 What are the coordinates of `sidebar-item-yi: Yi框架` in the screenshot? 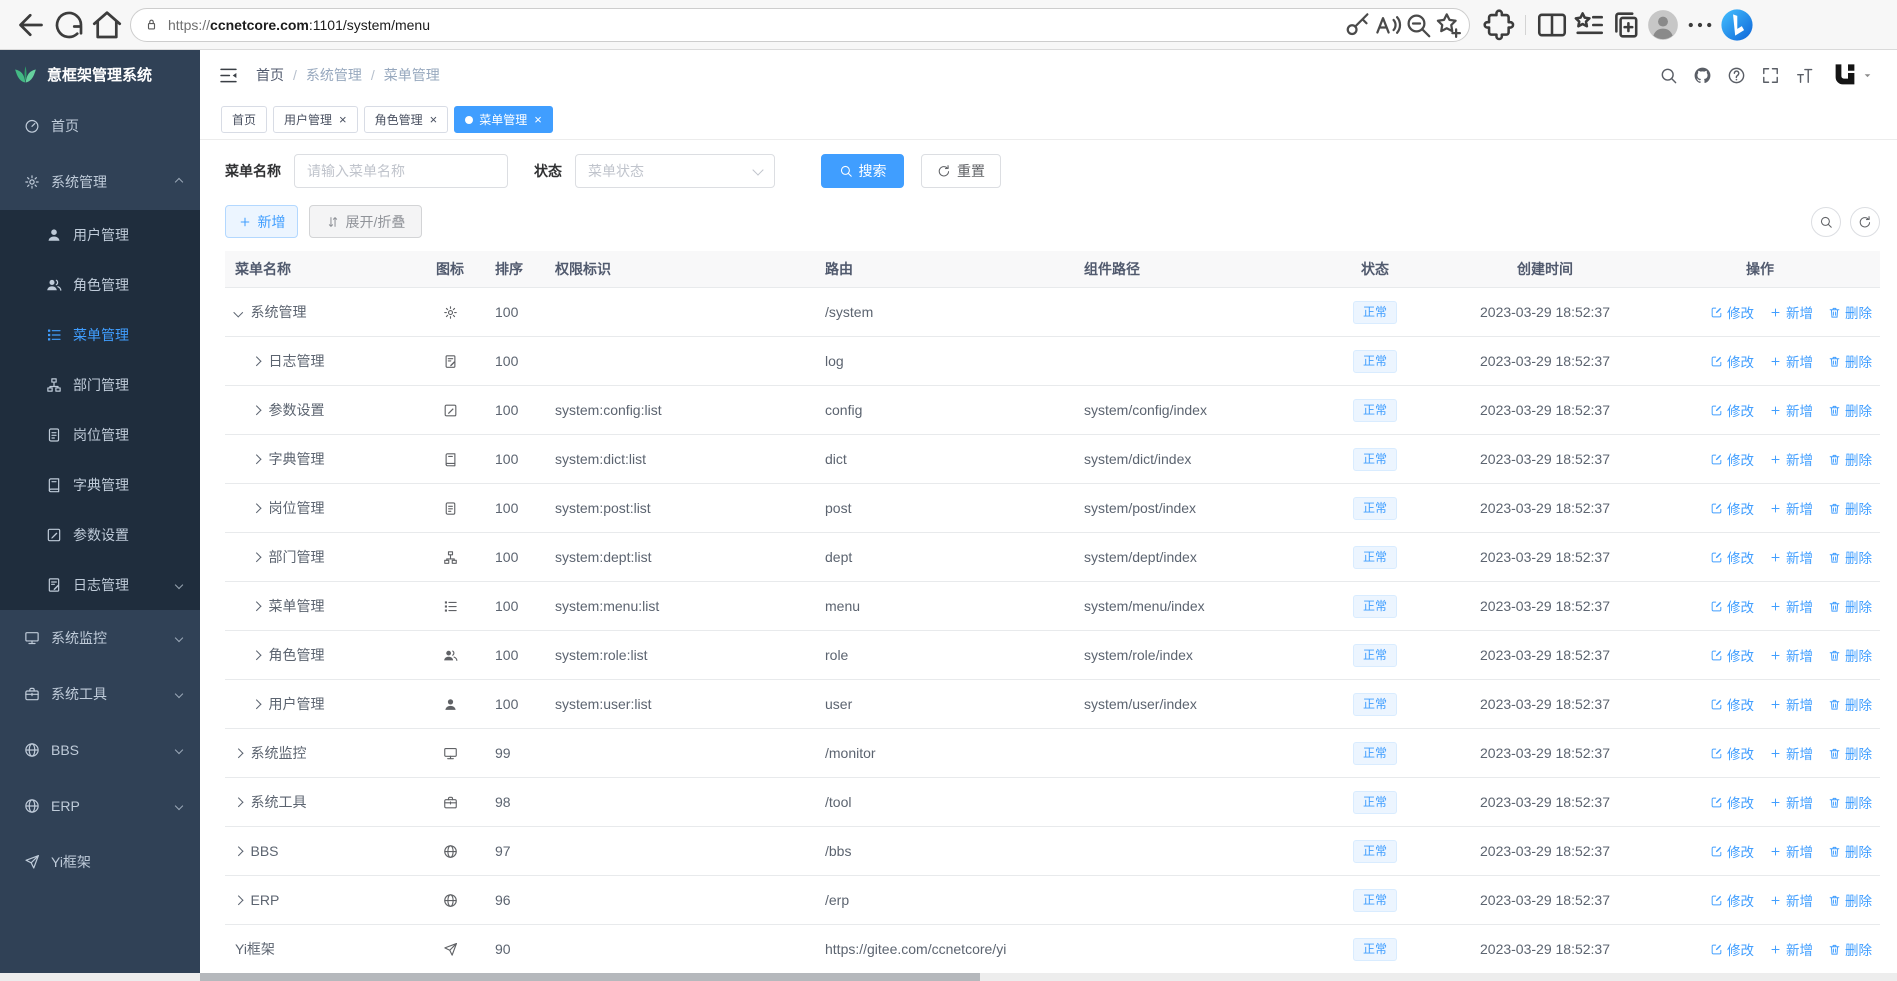 It's located at (100, 862).